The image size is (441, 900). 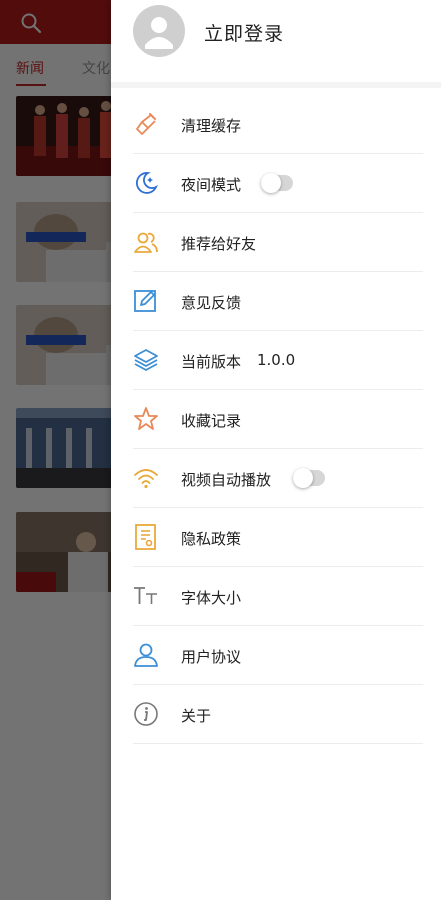 What do you see at coordinates (278, 655) in the screenshot?
I see `menu-item-user-agreement: 用户协议` at bounding box center [278, 655].